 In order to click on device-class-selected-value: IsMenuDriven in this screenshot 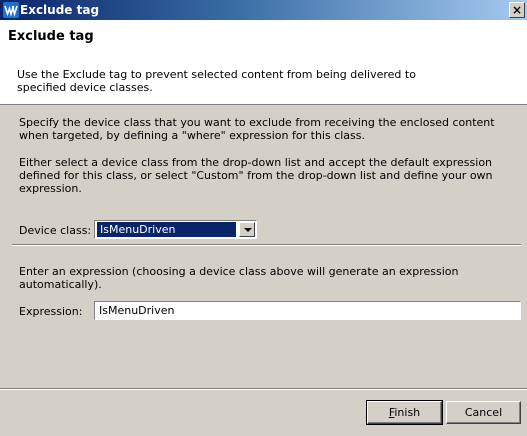, I will do `click(166, 229)`.